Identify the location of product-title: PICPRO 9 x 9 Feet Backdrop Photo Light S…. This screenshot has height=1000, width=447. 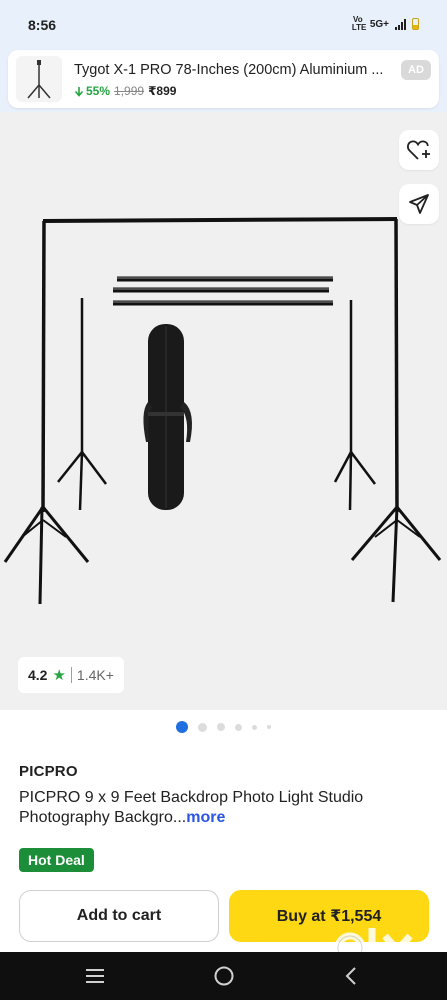
(224, 808).